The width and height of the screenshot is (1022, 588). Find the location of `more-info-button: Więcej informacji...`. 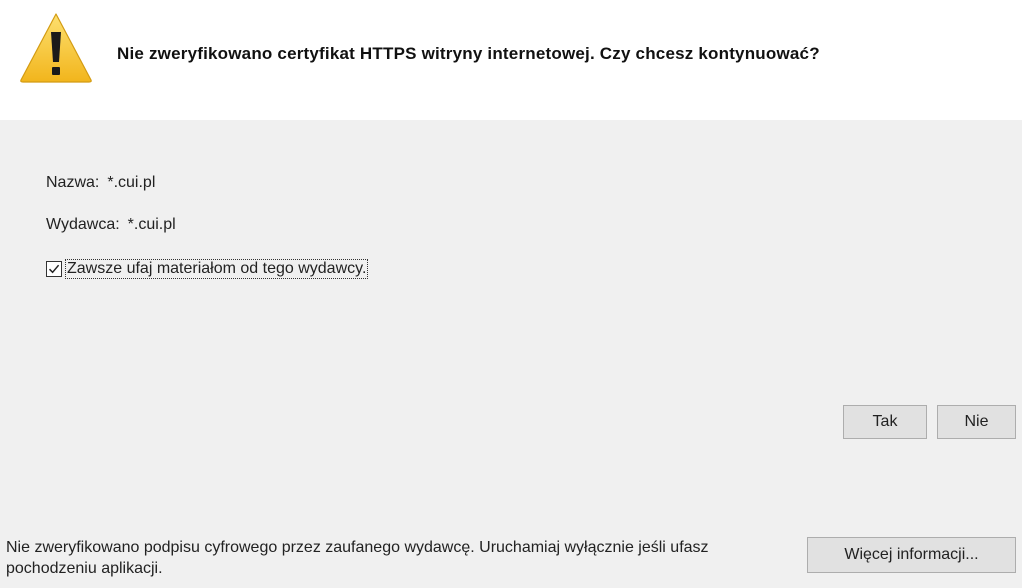

more-info-button: Więcej informacji... is located at coordinates (911, 555).